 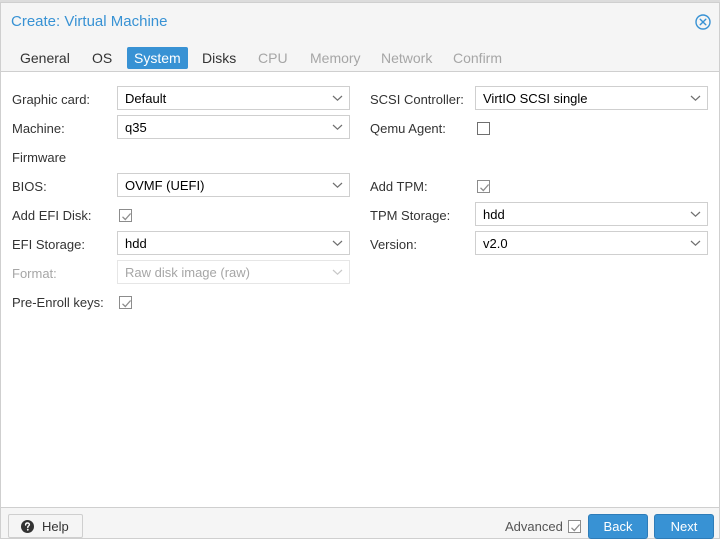 I want to click on format-label: Format:, so click(x=34, y=273).